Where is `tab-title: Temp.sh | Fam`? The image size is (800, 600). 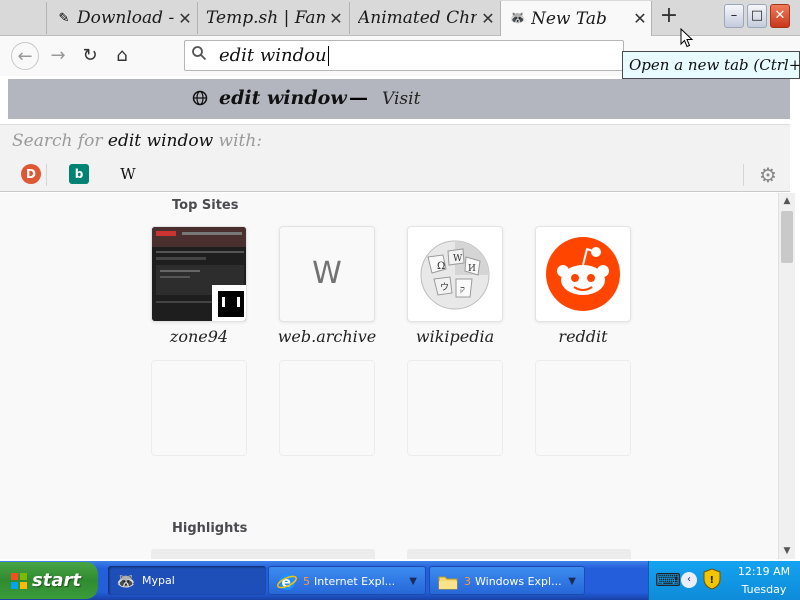
tab-title: Temp.sh | Fam is located at coordinates (265, 18).